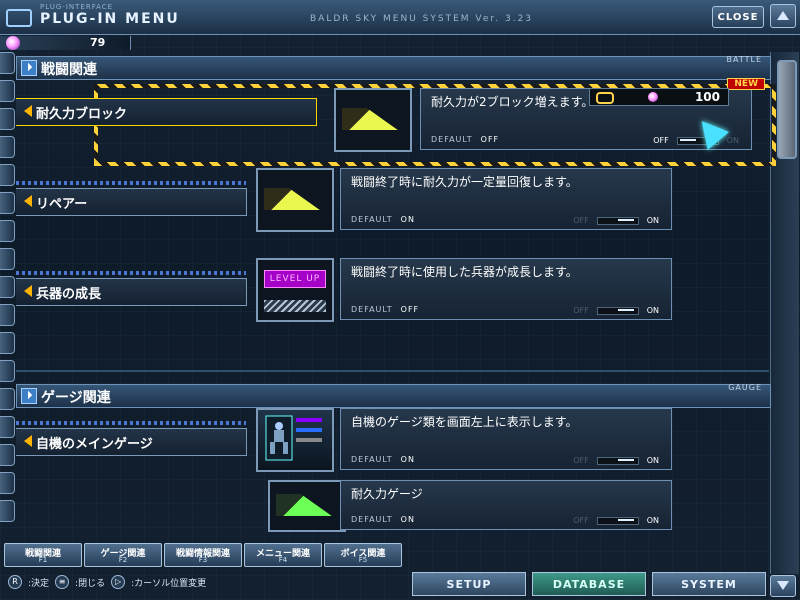 This screenshot has height=600, width=800. What do you see at coordinates (62, 582) in the screenshot?
I see `menu-button-icon: ≡` at bounding box center [62, 582].